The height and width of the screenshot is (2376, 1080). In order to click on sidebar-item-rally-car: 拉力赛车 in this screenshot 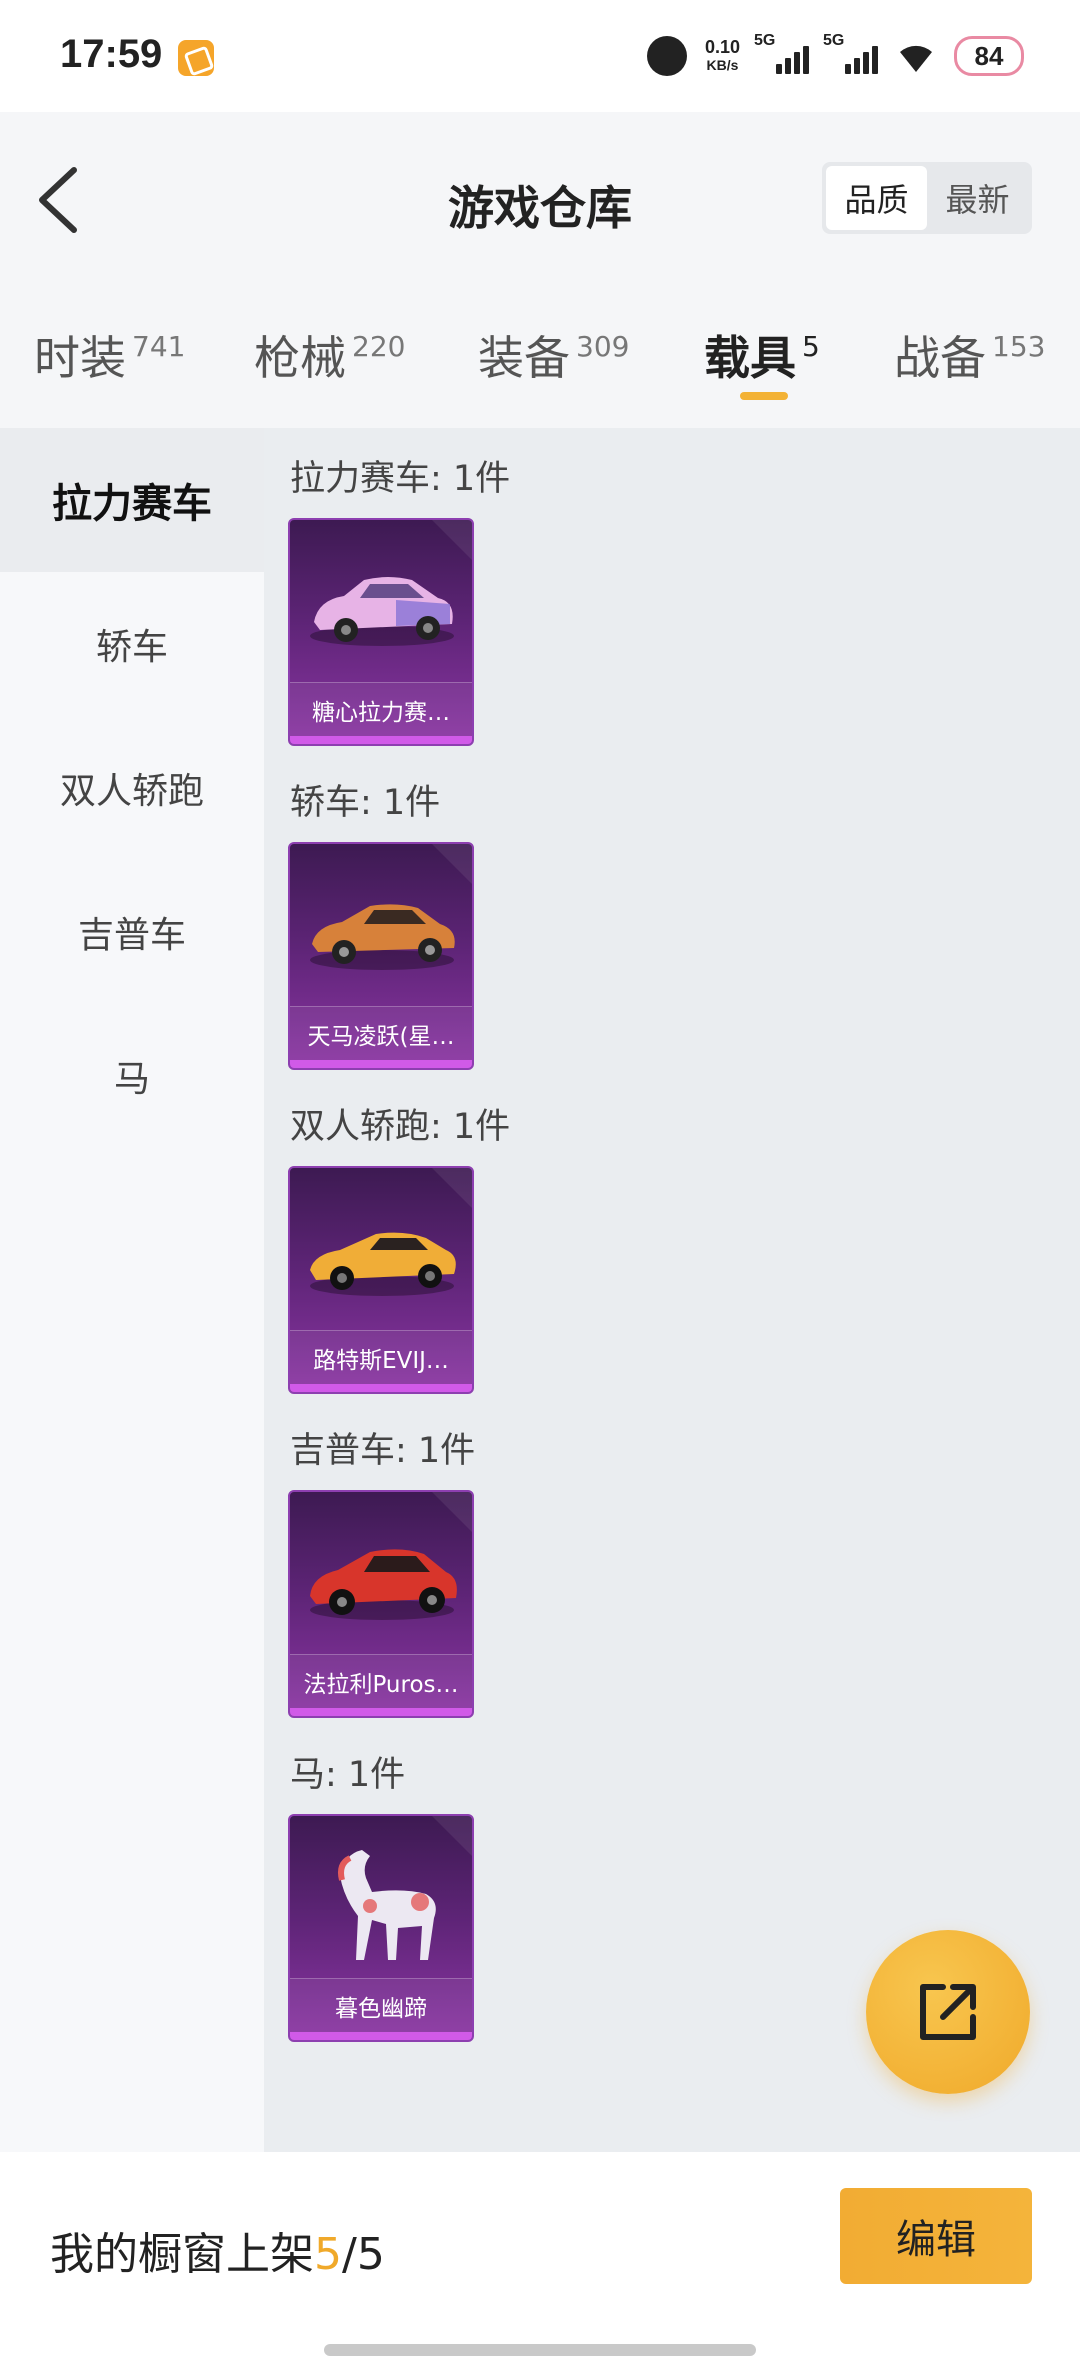, I will do `click(132, 500)`.